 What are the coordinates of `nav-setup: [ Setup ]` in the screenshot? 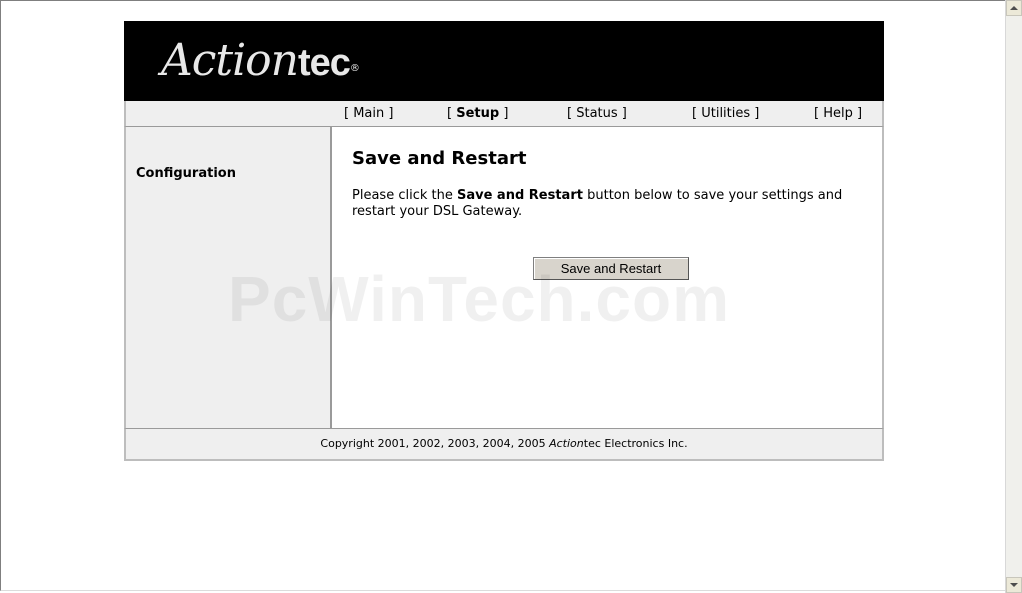 It's located at (477, 113).